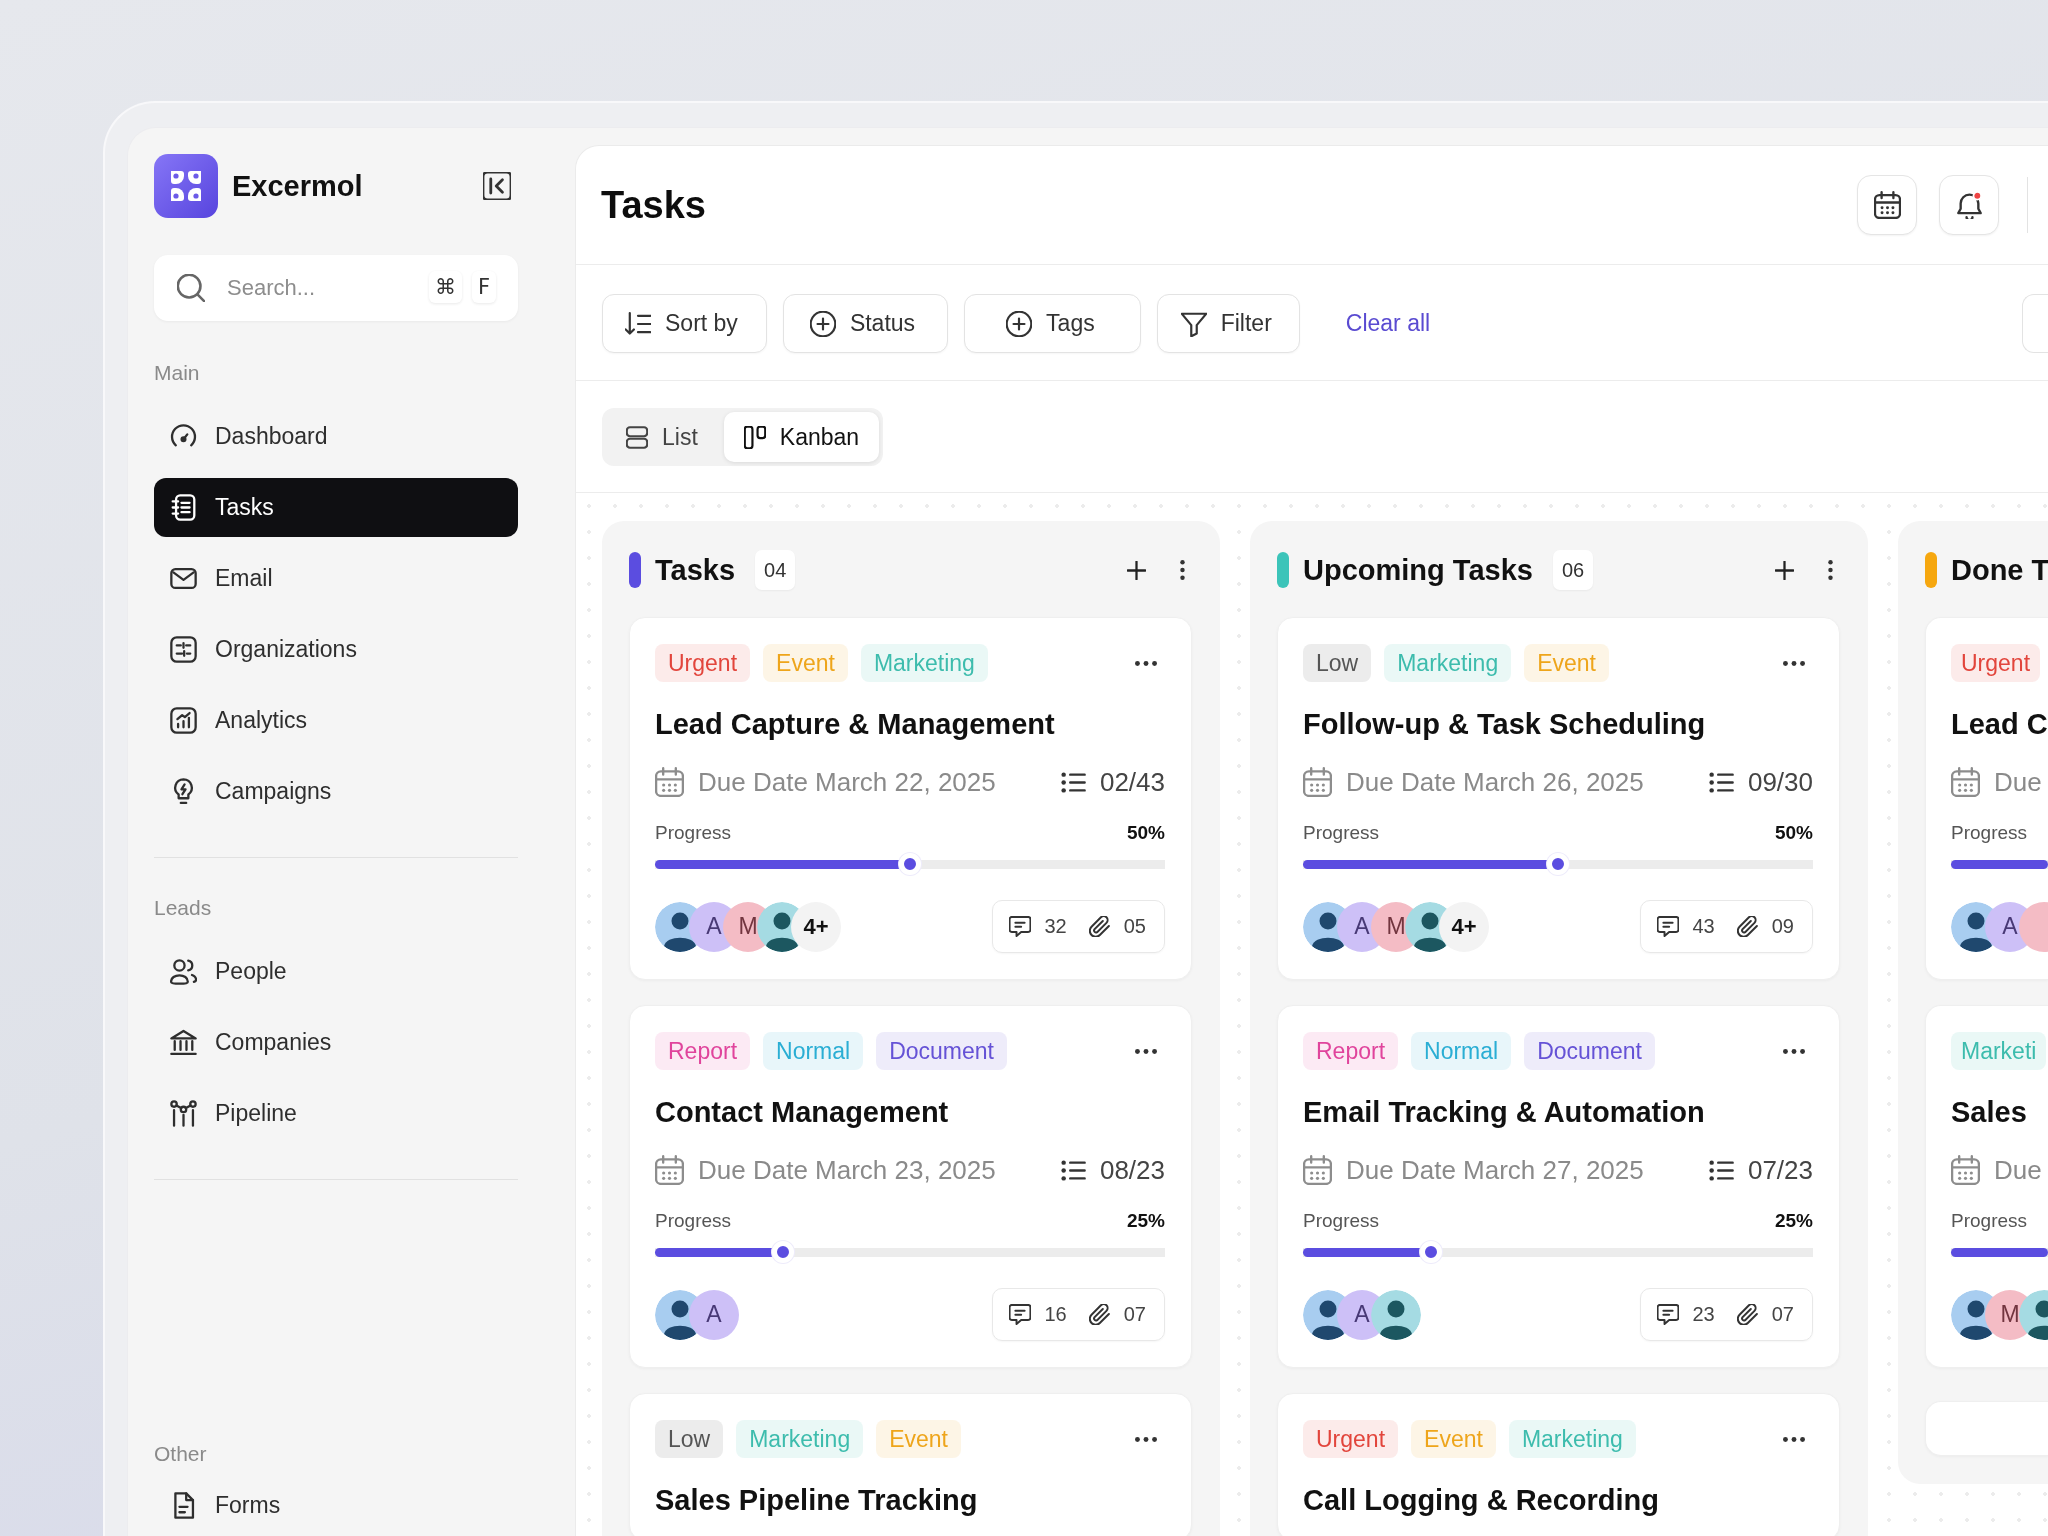  Describe the element at coordinates (336, 507) in the screenshot. I see `nav-item: Tasks` at that location.